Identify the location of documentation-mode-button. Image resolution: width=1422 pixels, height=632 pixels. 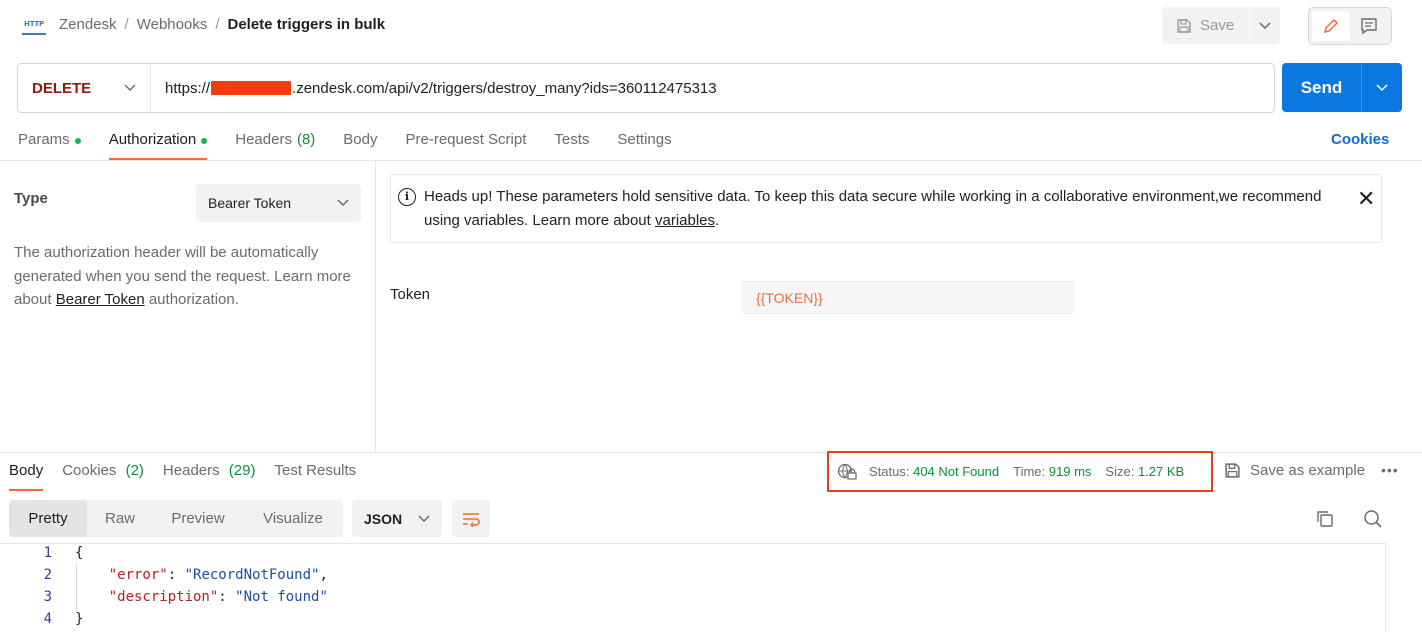
(1369, 26).